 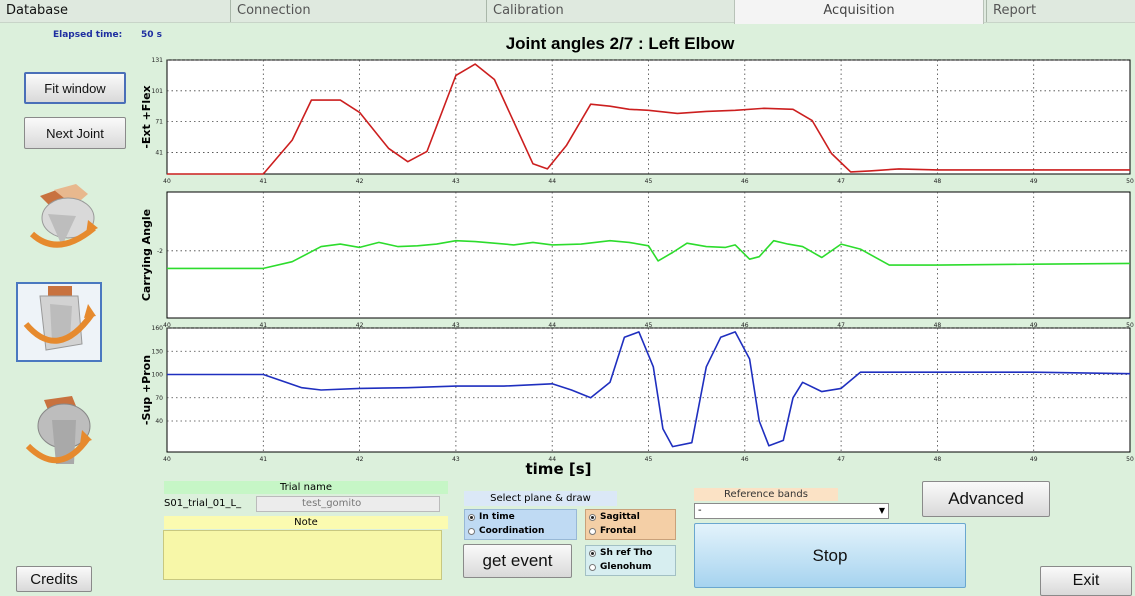 What do you see at coordinates (306, 487) in the screenshot?
I see `trial-name-label: Trial name` at bounding box center [306, 487].